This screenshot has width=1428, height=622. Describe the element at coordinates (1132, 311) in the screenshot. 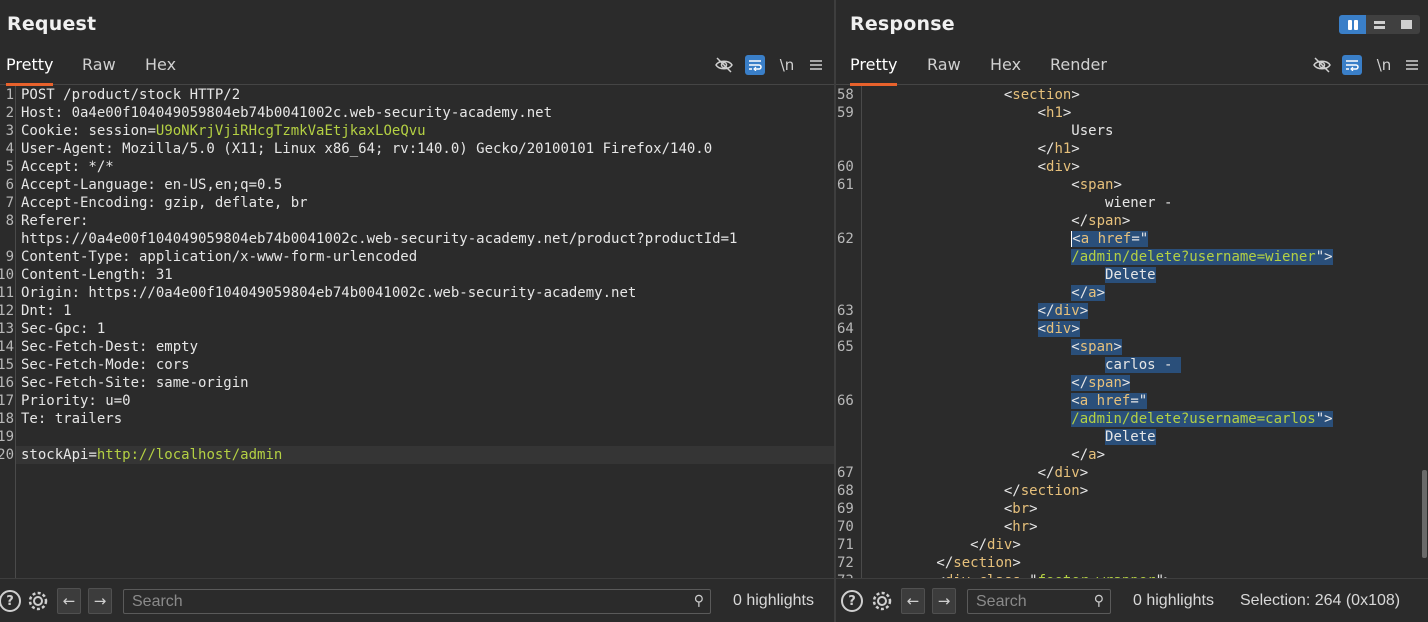

I see `response-line: 63 </div>` at that location.